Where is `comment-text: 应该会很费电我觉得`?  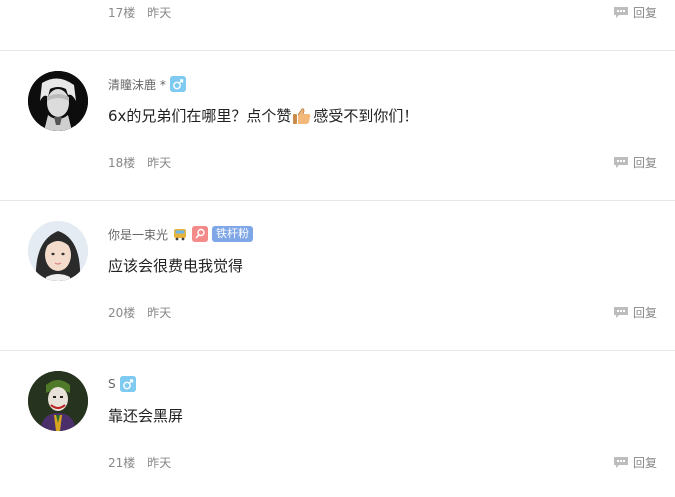 comment-text: 应该会很费电我觉得 is located at coordinates (176, 266).